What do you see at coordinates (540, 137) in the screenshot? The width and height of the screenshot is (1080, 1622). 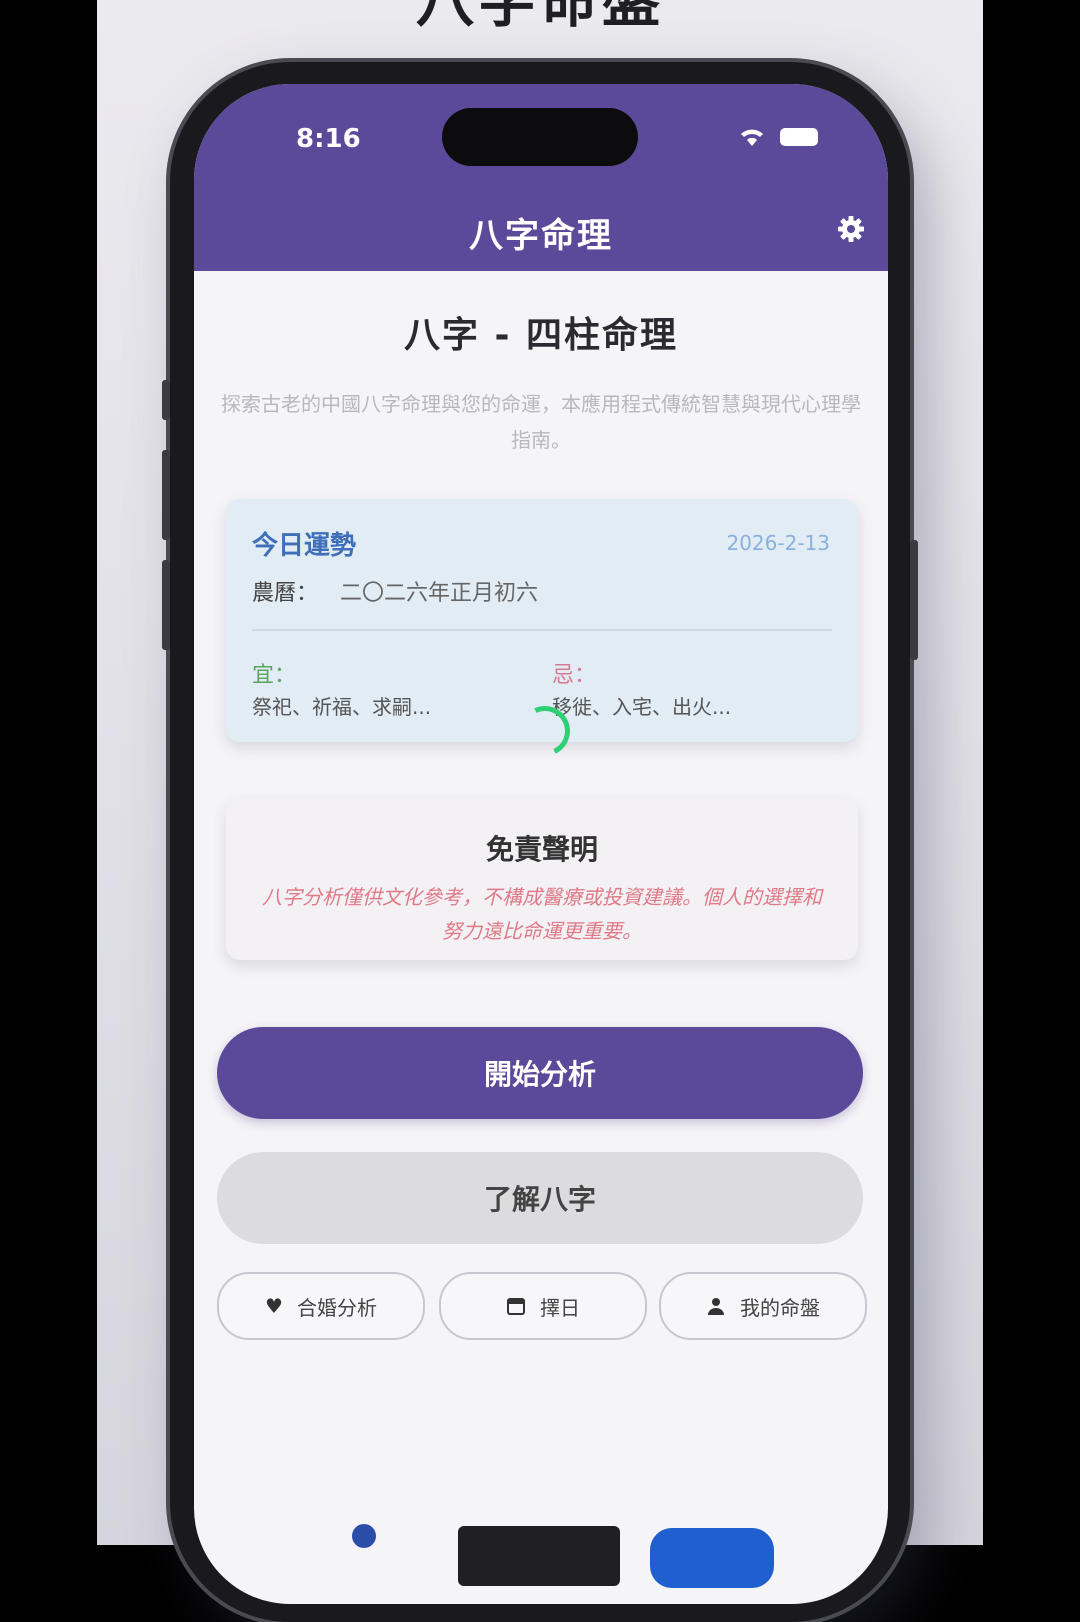 I see `dynamic-island` at bounding box center [540, 137].